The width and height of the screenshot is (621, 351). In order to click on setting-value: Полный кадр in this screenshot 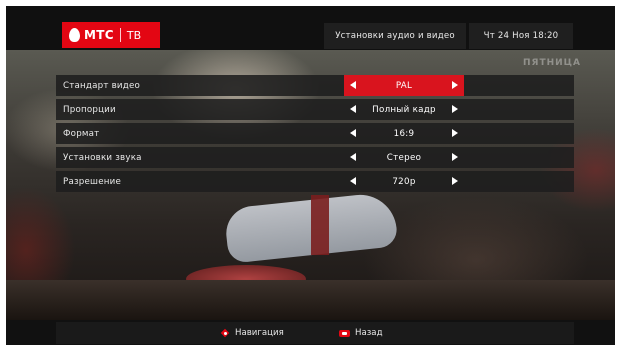, I will do `click(404, 109)`.